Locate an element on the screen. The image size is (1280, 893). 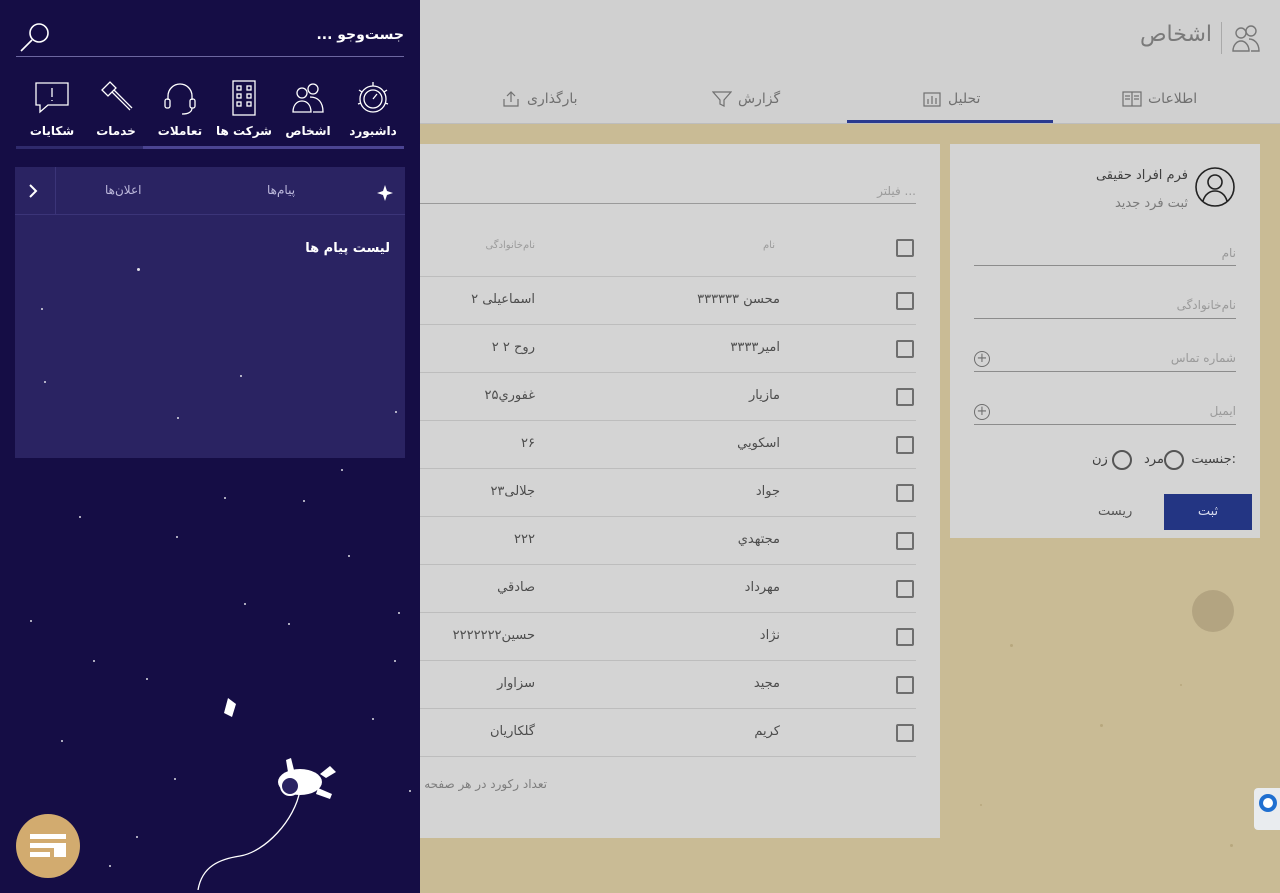
tab-report: گزارش is located at coordinates (746, 99).